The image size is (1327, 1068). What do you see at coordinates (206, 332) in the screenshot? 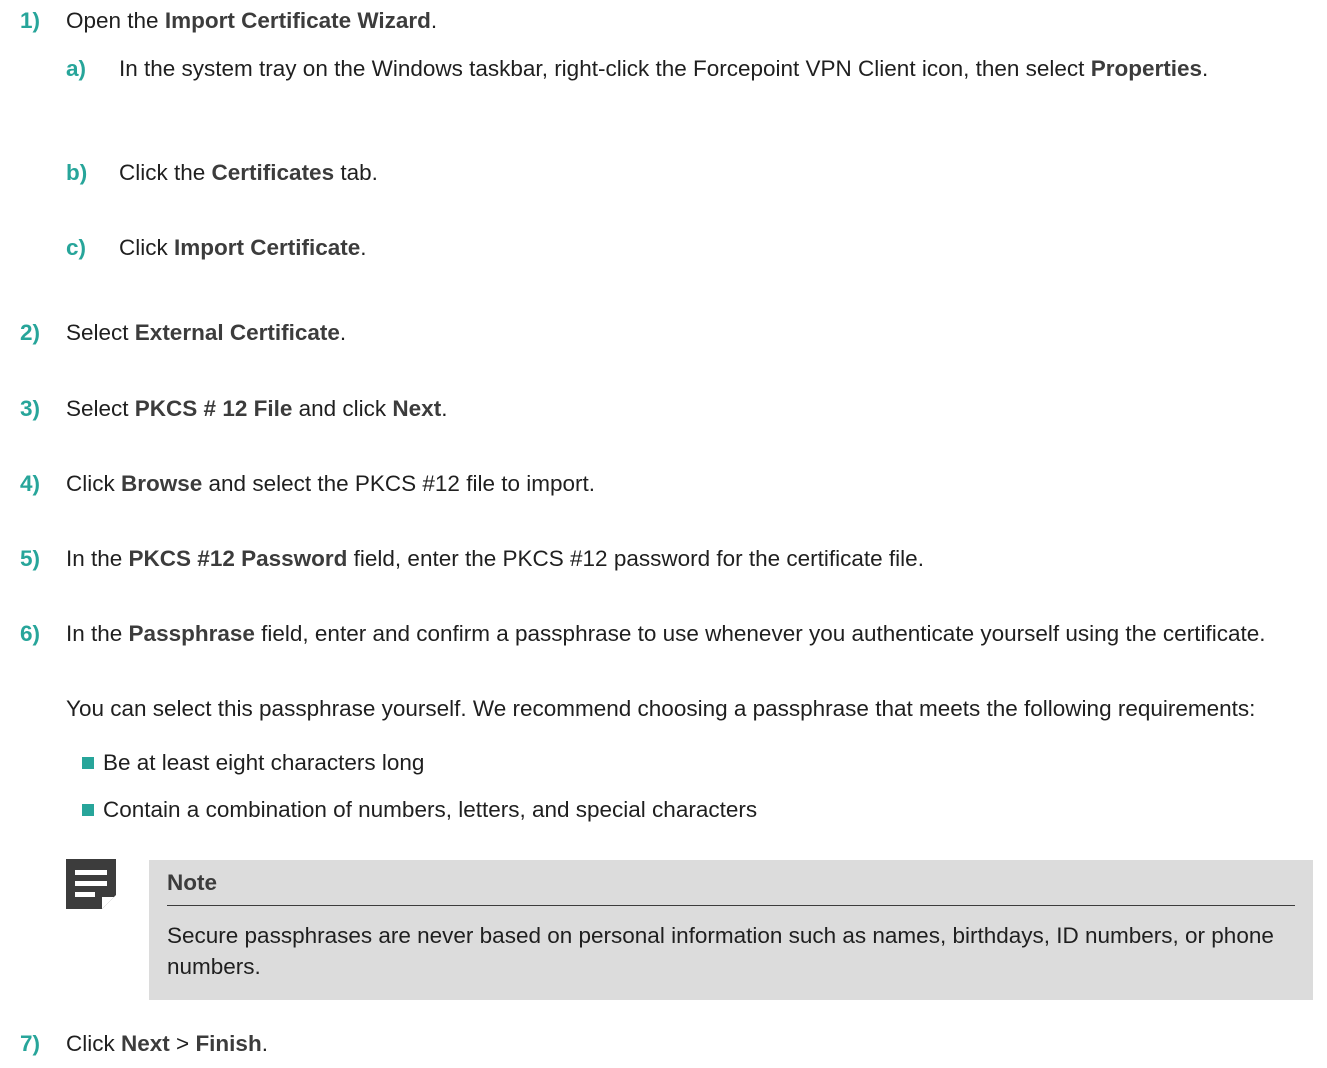
I see `step-text: Select External Certificate.` at bounding box center [206, 332].